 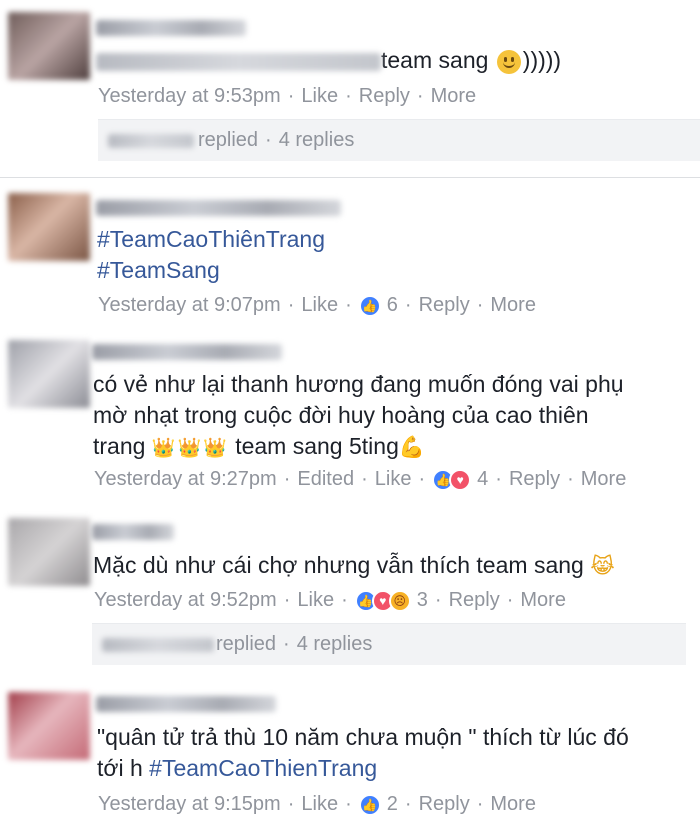 I want to click on blurred-text, so click(x=238, y=61).